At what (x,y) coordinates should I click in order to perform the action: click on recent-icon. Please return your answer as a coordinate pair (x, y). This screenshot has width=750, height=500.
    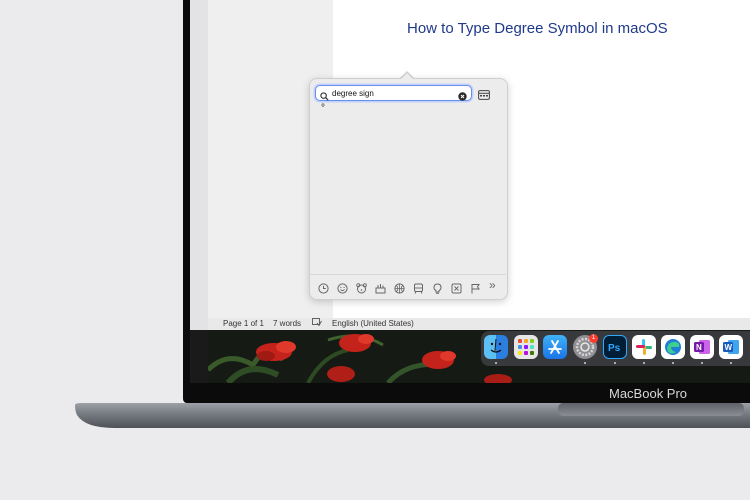
    Looking at the image, I should click on (323, 290).